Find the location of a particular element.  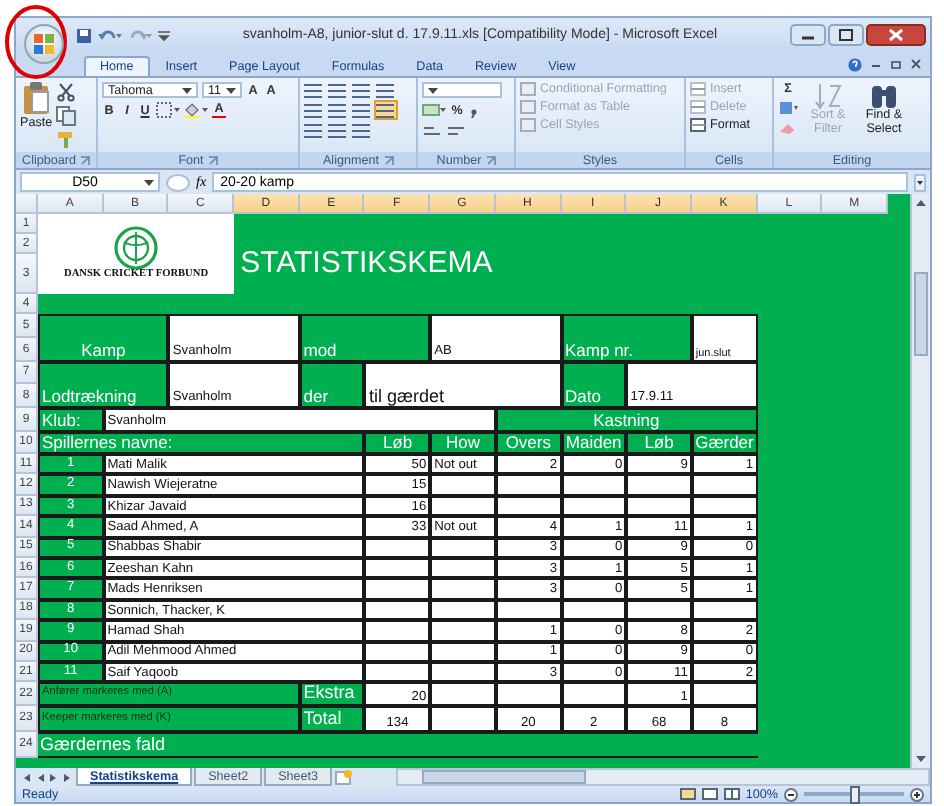

currency-icon is located at coordinates (434, 110).